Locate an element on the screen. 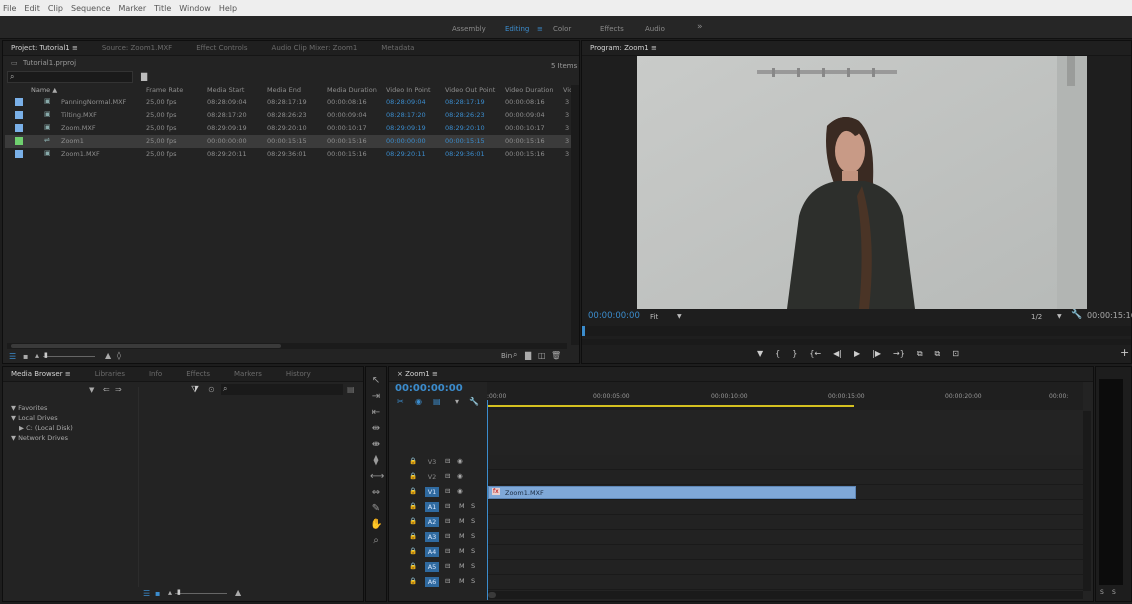  lift-button: ⧉ is located at coordinates (920, 354).